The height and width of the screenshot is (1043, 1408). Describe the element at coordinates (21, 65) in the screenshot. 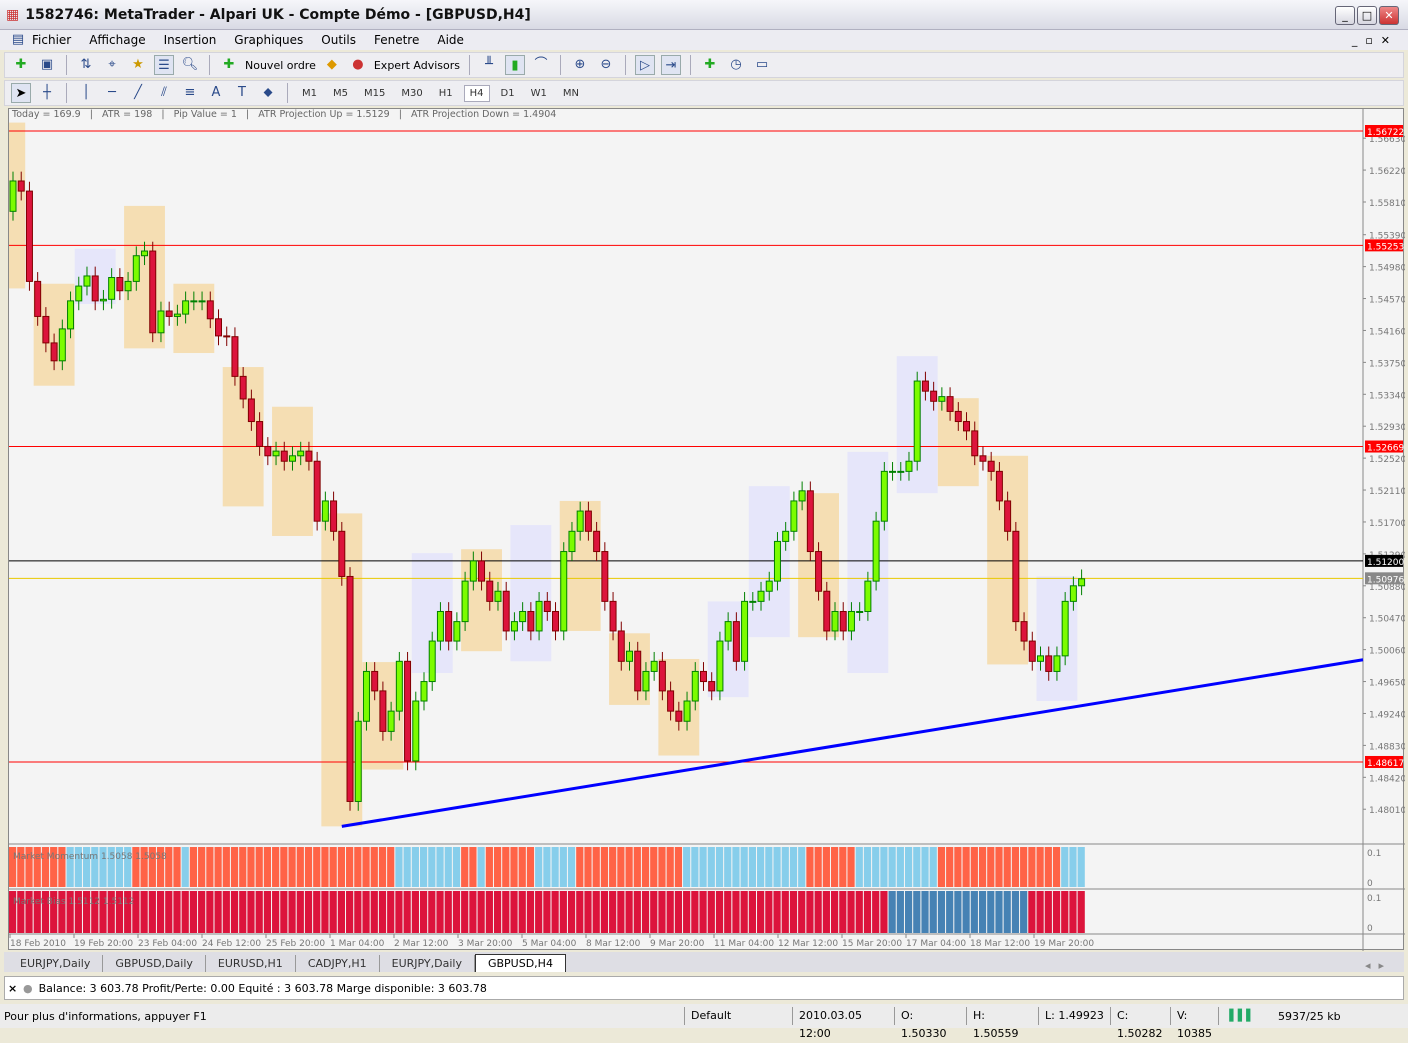

I see `new-chart-icon: ✚` at that location.